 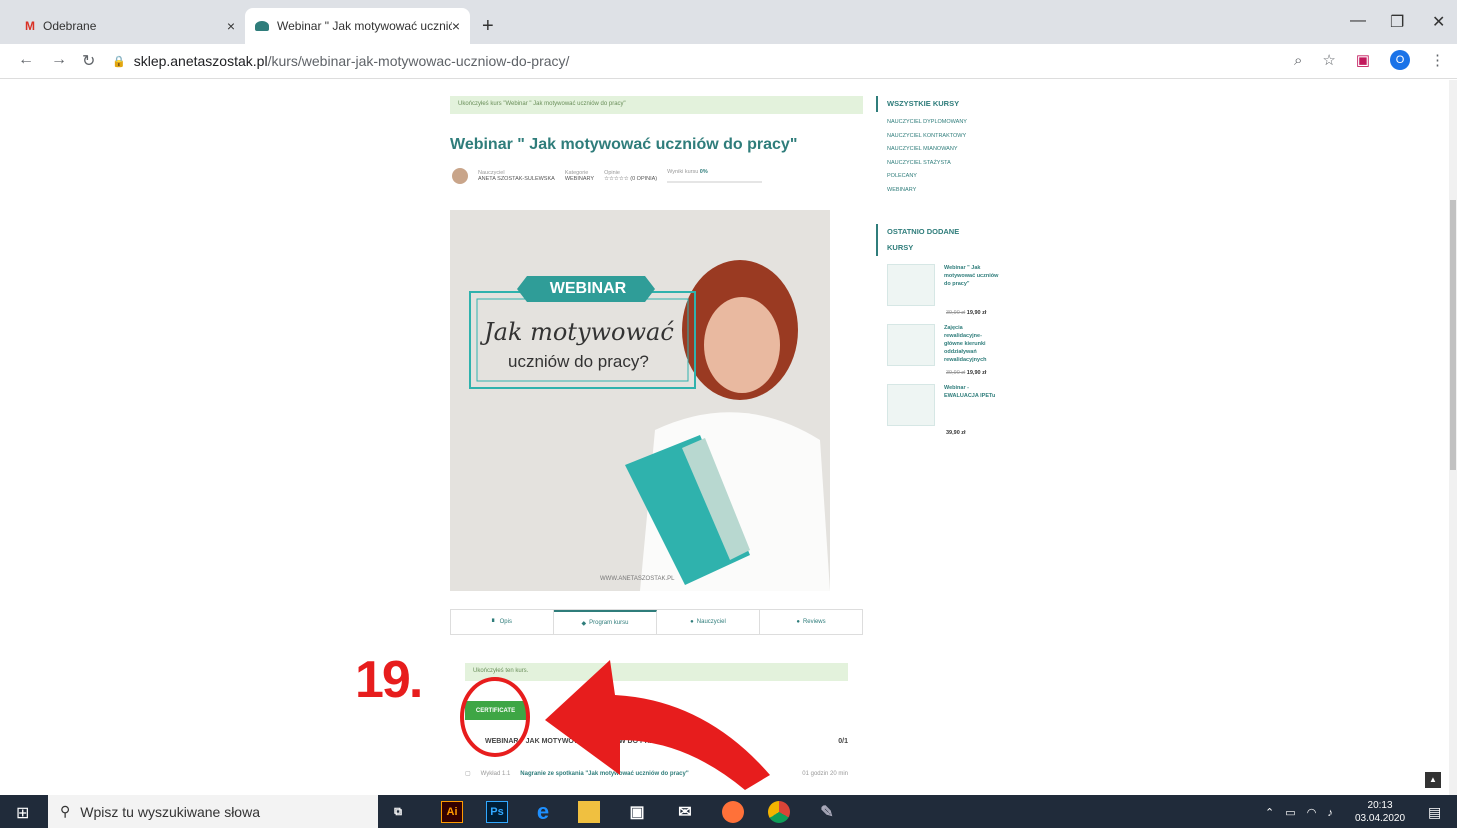 I want to click on section-count: 0/1, so click(x=843, y=741).